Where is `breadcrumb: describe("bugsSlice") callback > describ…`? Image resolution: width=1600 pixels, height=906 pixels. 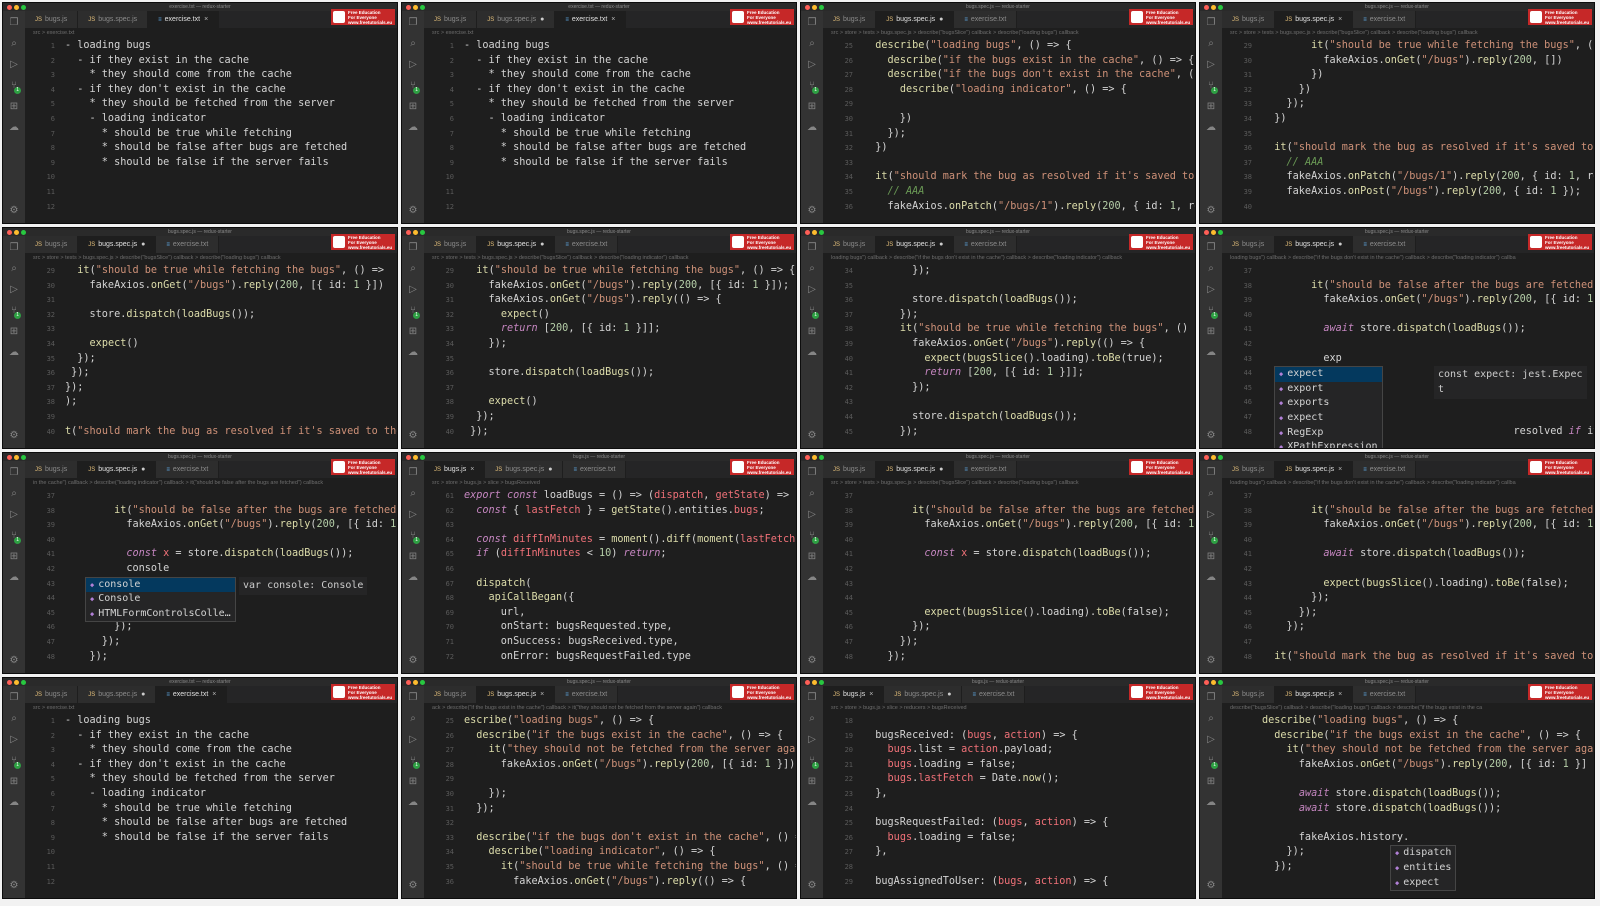
breadcrumb: describe("bugsSlice") callback > describ… is located at coordinates (1408, 708).